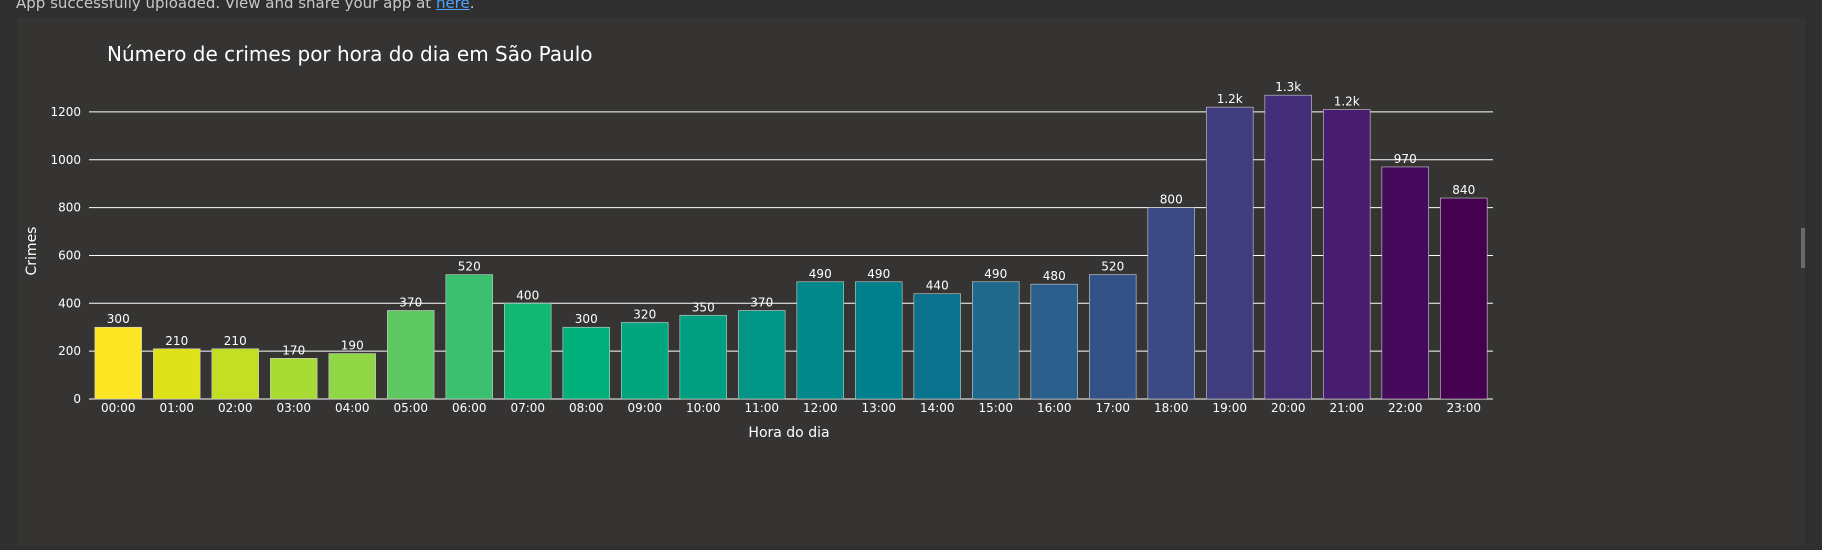  I want to click on x-tick-label: 02:00, so click(235, 408).